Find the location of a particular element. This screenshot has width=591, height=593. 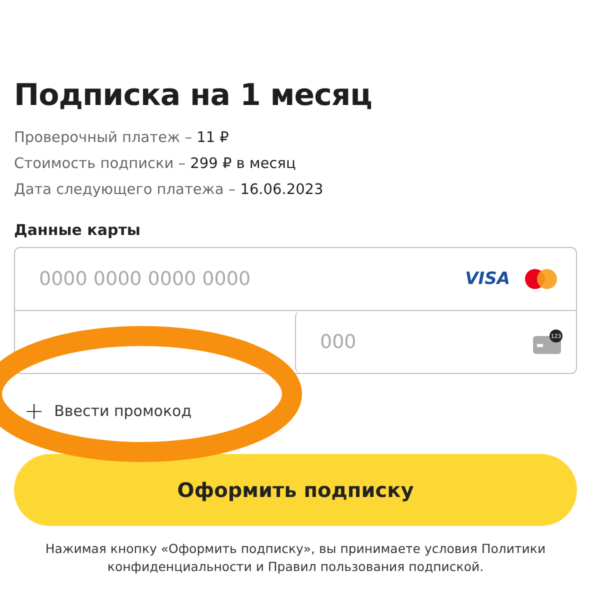

detail-line: Стоимость подписки – 299 ₽ в месяц is located at coordinates (155, 164).